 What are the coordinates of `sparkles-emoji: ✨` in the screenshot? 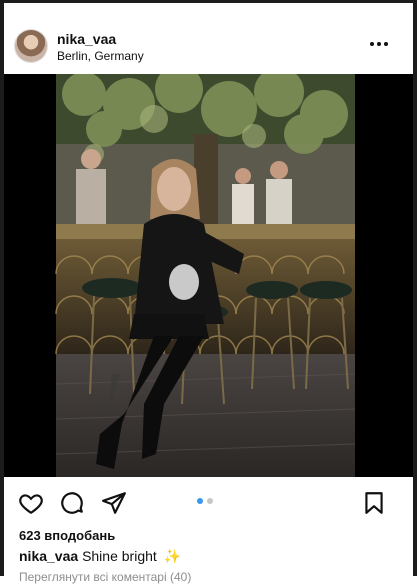 It's located at (172, 556).